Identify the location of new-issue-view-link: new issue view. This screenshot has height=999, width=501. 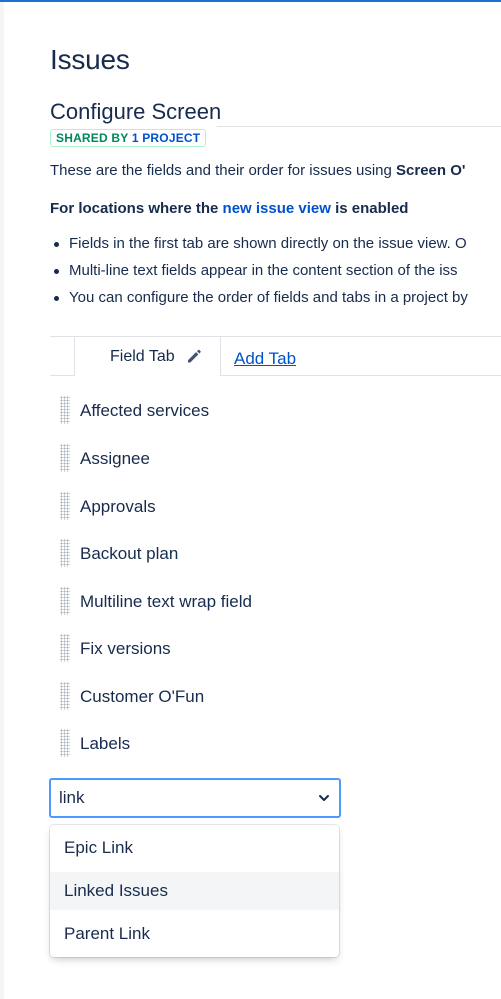
(277, 208).